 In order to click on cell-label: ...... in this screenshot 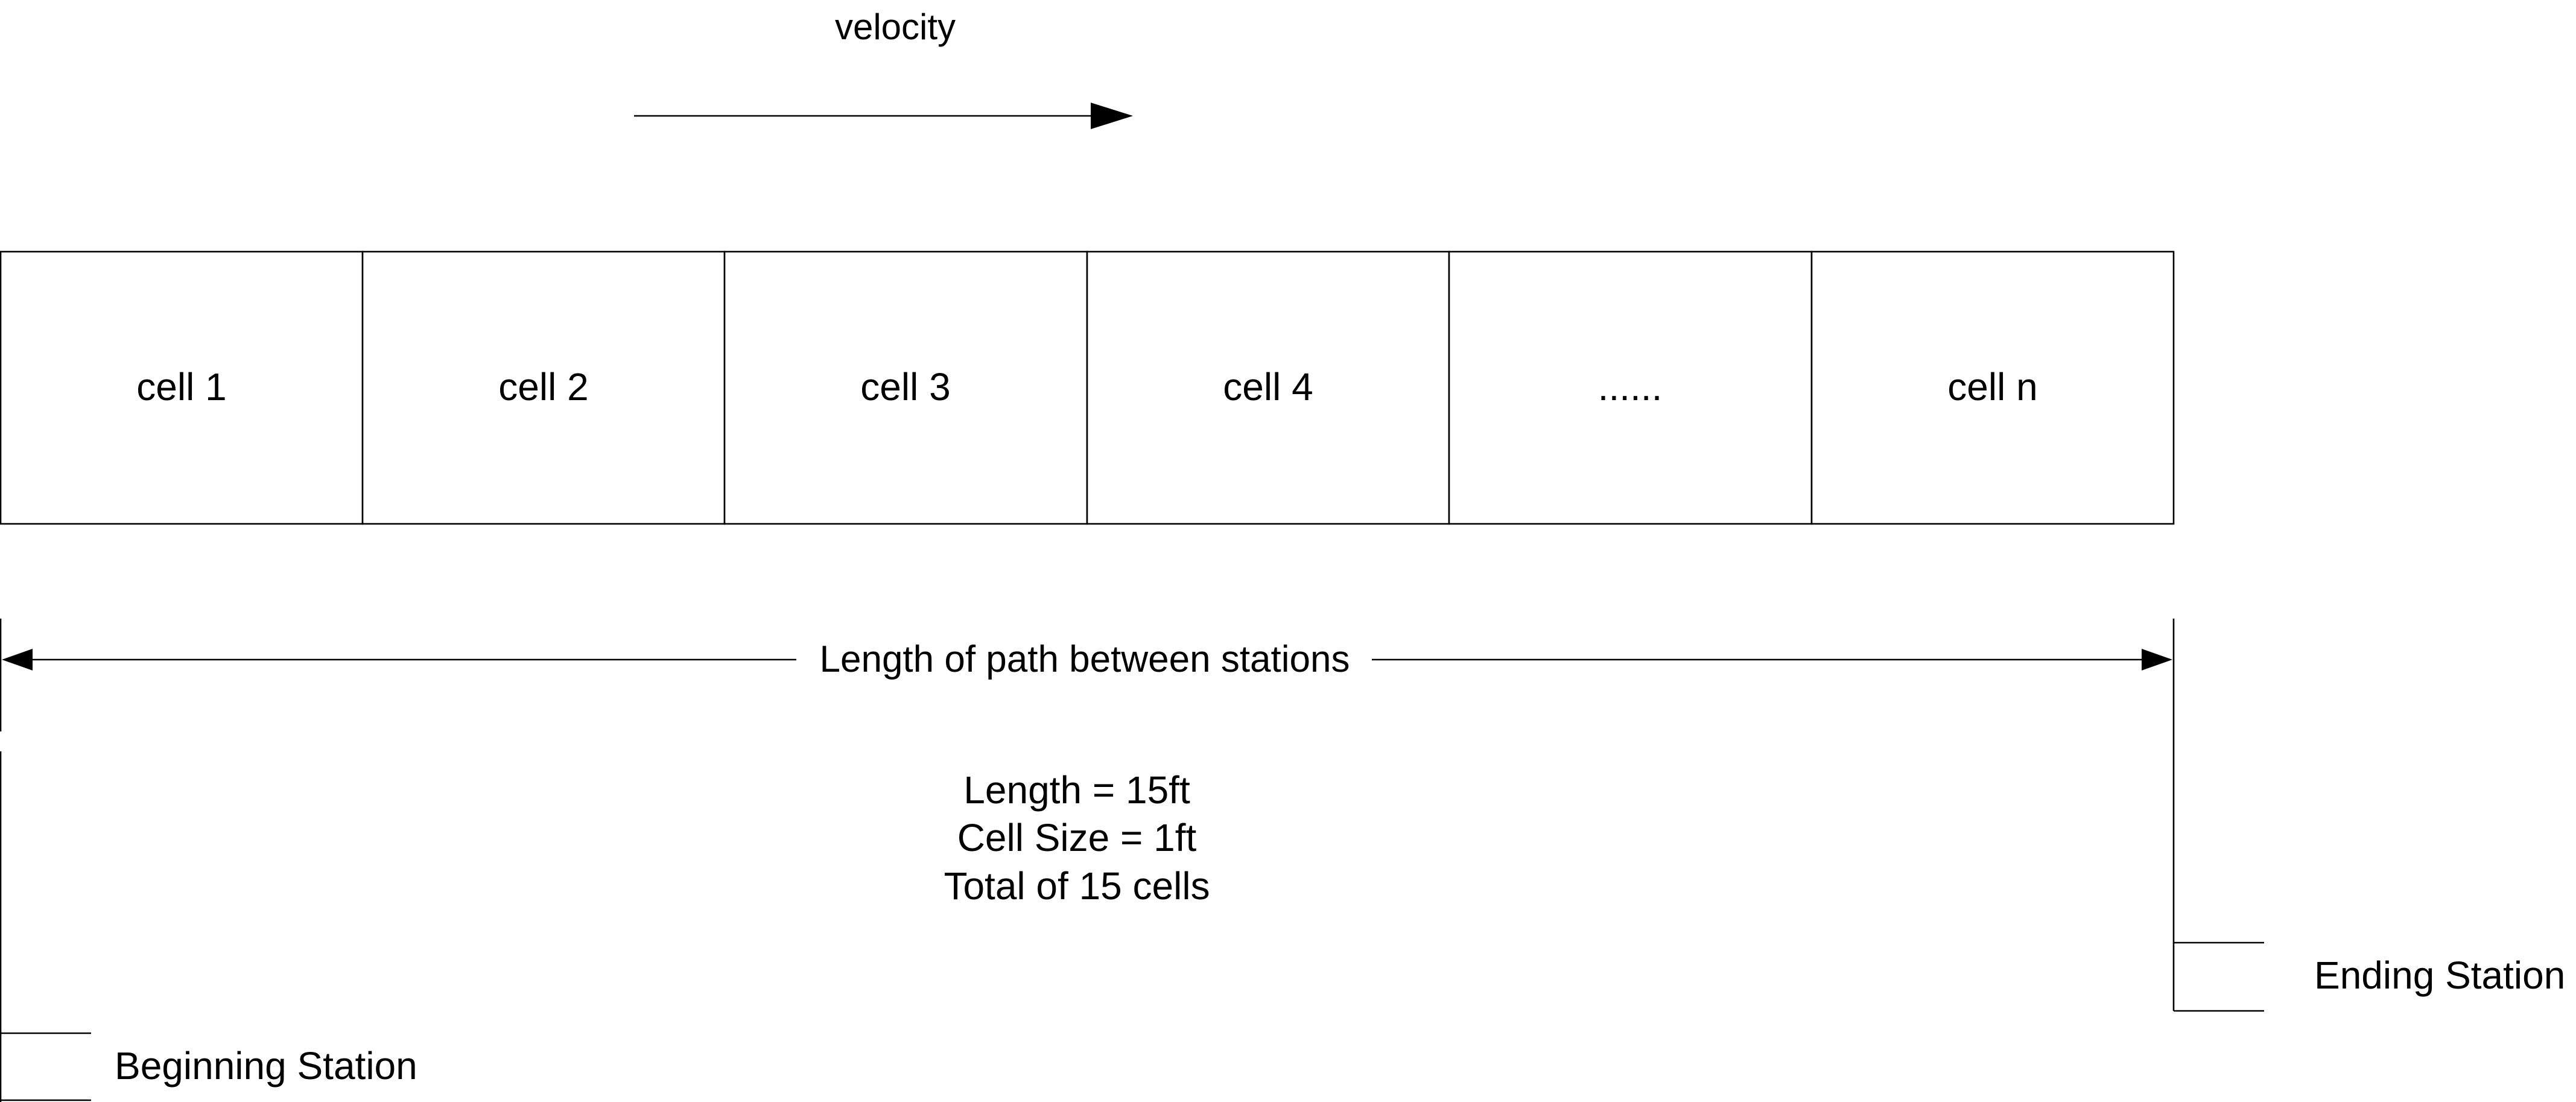, I will do `click(1630, 387)`.